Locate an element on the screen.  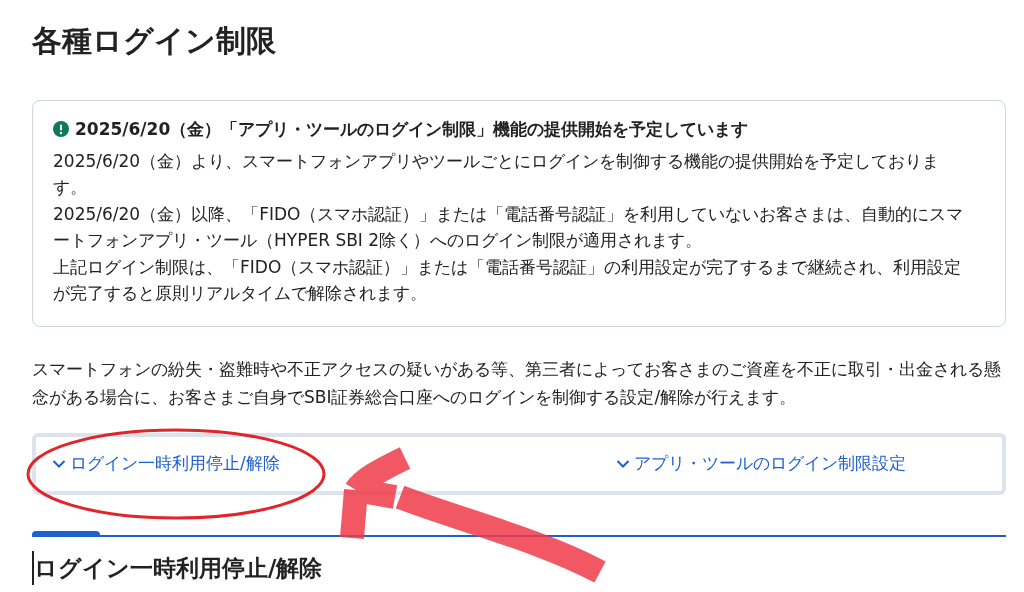
notice-paragraph: 上記ログイン制限は、「FIDO（スマホ認証）」または「電話番号認証」の利用設定が完了するまで継続され、利用設定が完了すると原則リアルタイムで解除されます。 is located at coordinates (508, 280).